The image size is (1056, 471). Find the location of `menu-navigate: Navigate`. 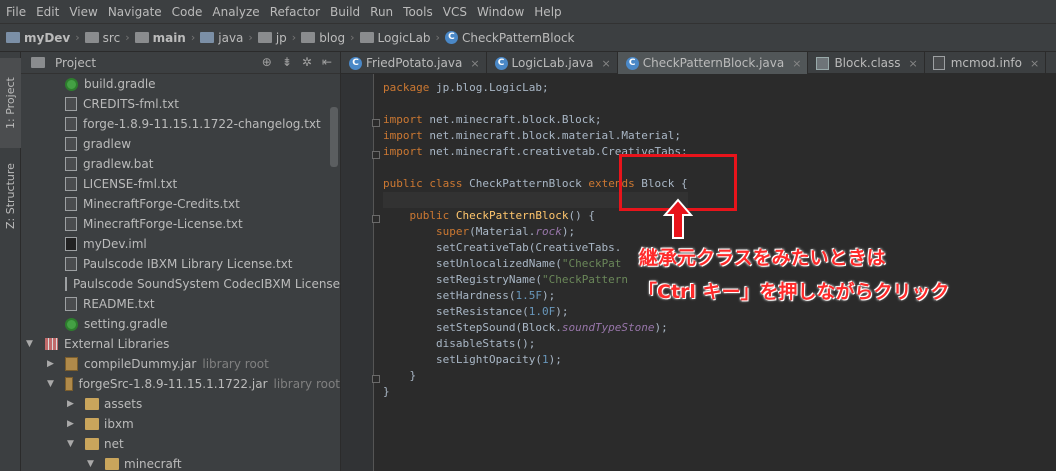

menu-navigate: Navigate is located at coordinates (137, 12).